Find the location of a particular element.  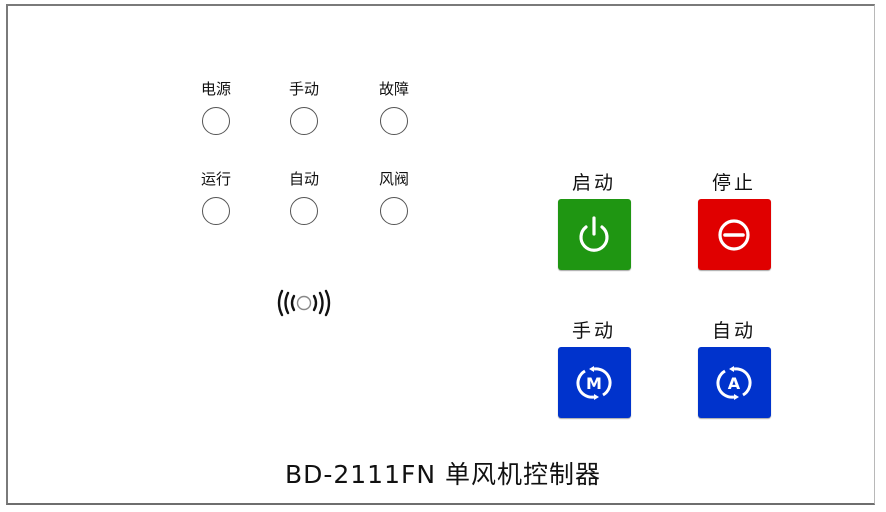

auto-label: 自动 is located at coordinates (733, 331).